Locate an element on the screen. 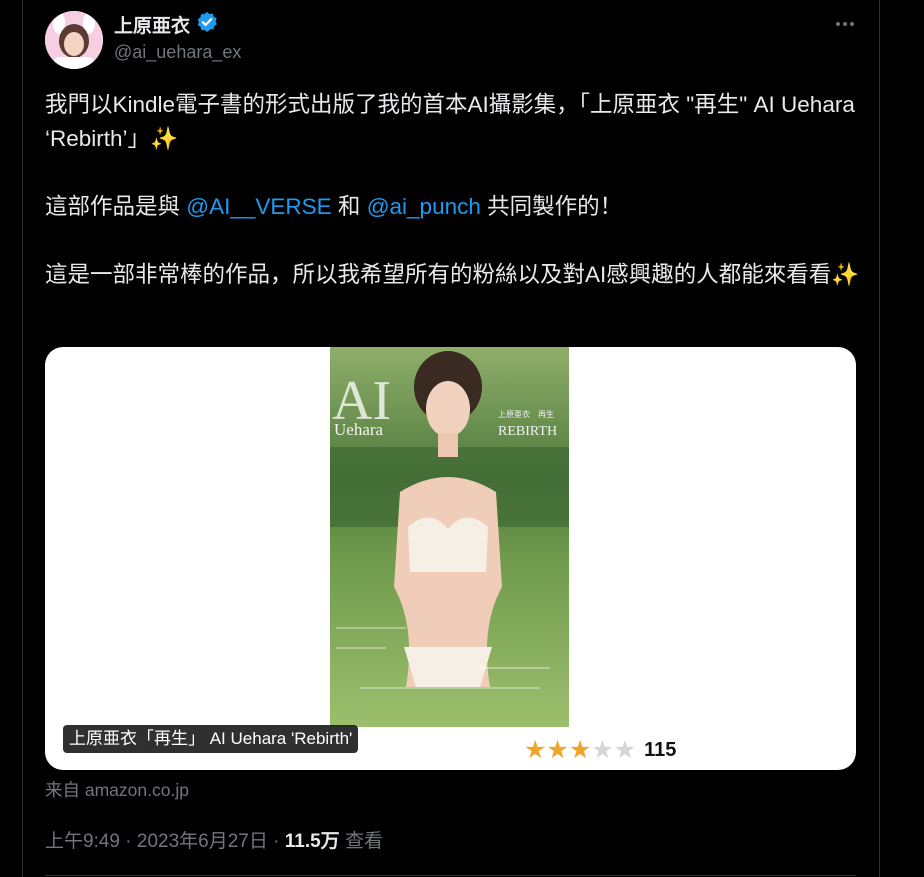  cover-title-right: REBIRTH is located at coordinates (527, 431).